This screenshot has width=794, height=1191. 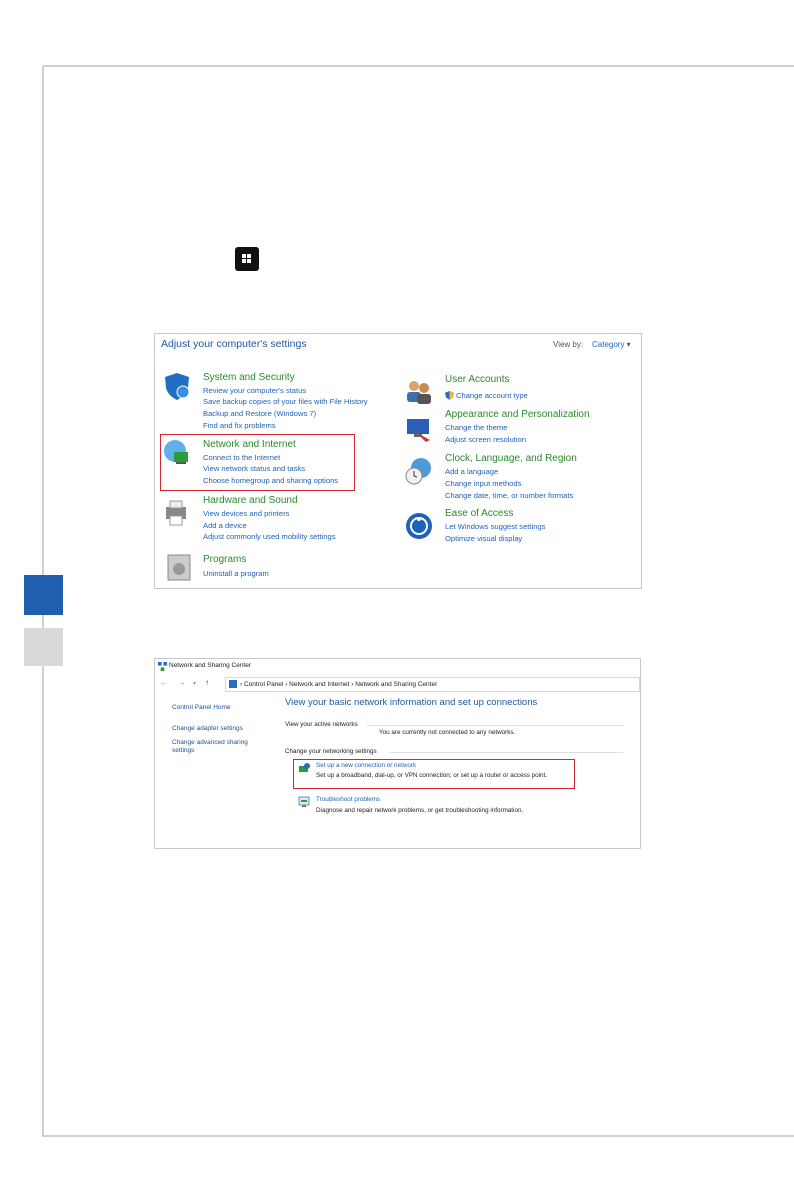 I want to click on link-add-language: Add a language, so click(x=471, y=471).